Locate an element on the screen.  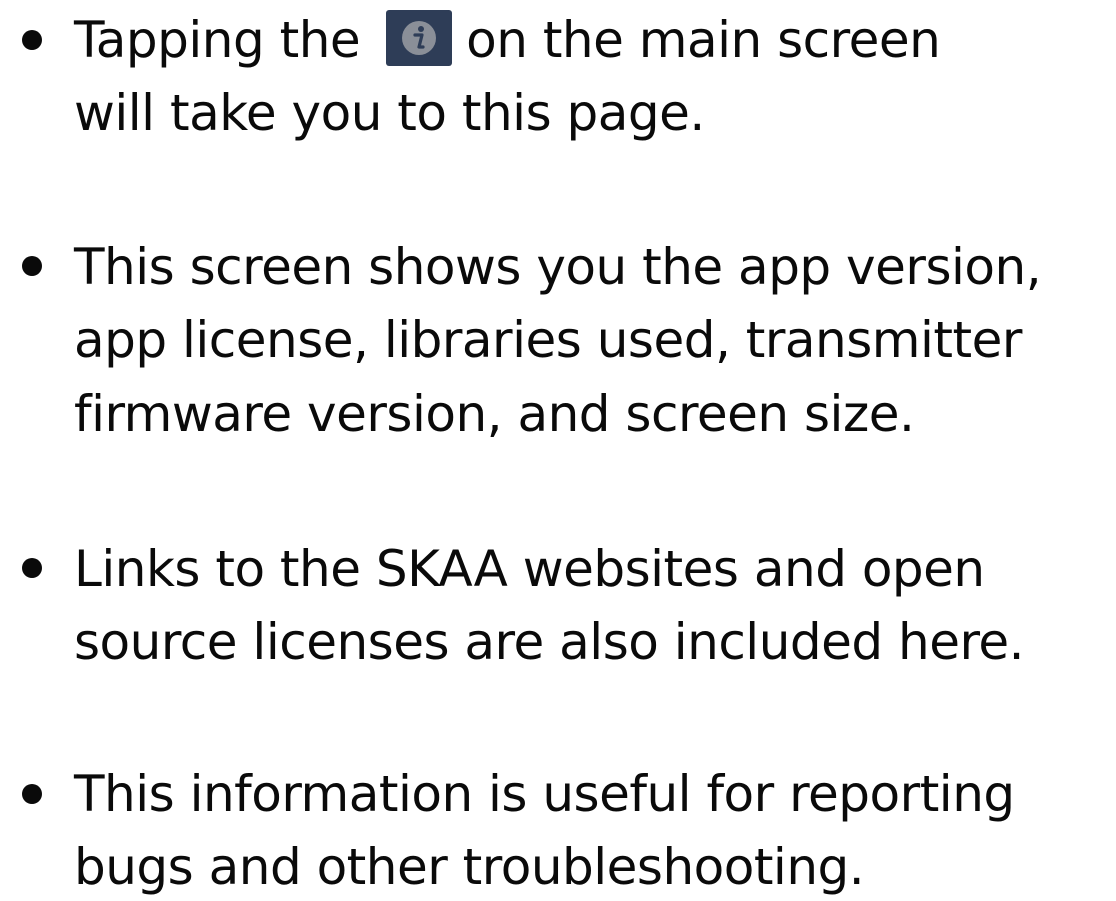
bullet-text-line: app license, libraries used, transmitter is located at coordinates (548, 340).